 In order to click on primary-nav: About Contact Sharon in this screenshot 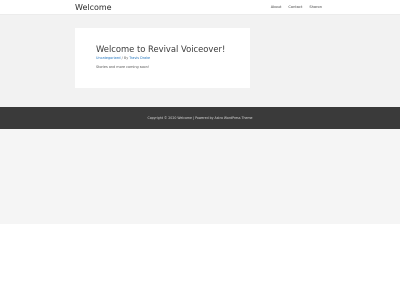, I will do `click(296, 7)`.